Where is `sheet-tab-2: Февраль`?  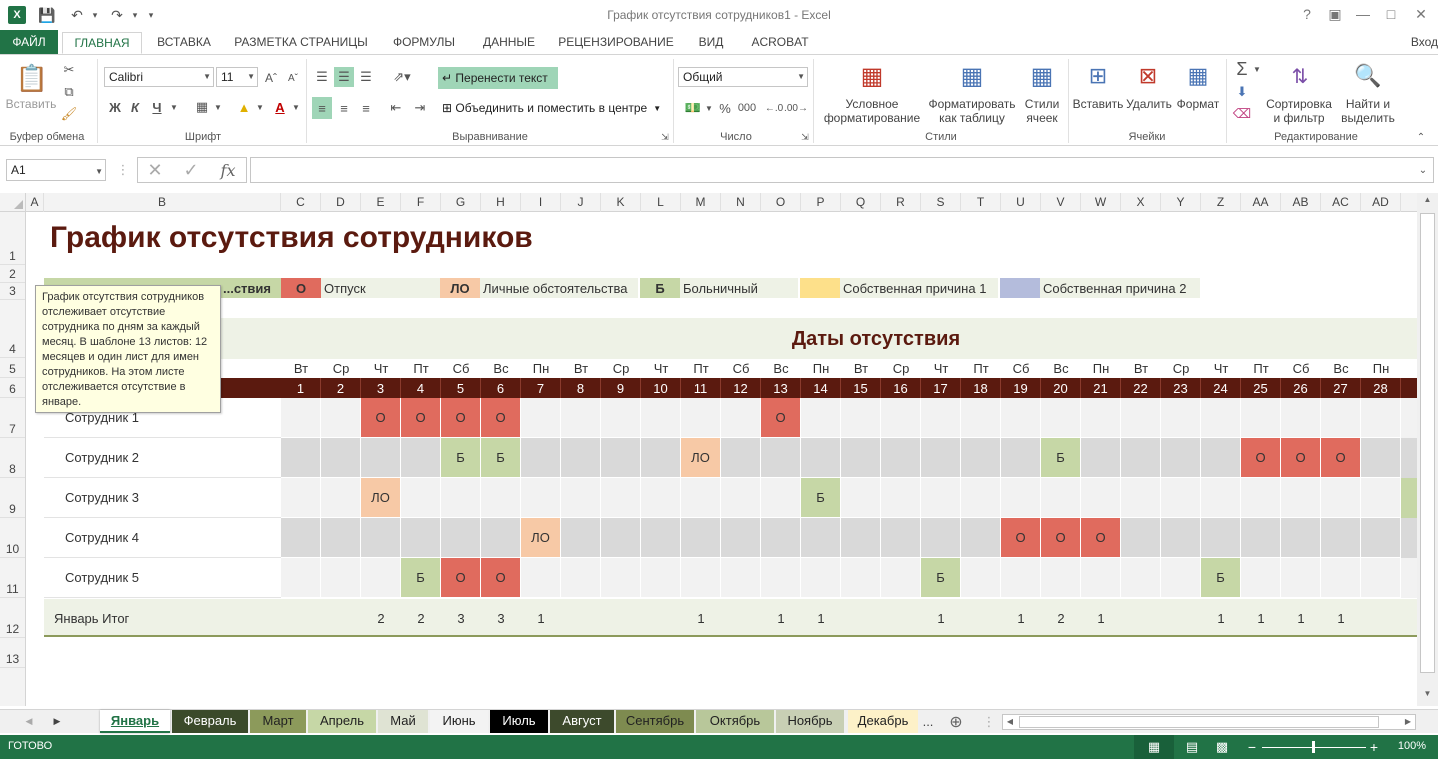 sheet-tab-2: Февраль is located at coordinates (210, 721).